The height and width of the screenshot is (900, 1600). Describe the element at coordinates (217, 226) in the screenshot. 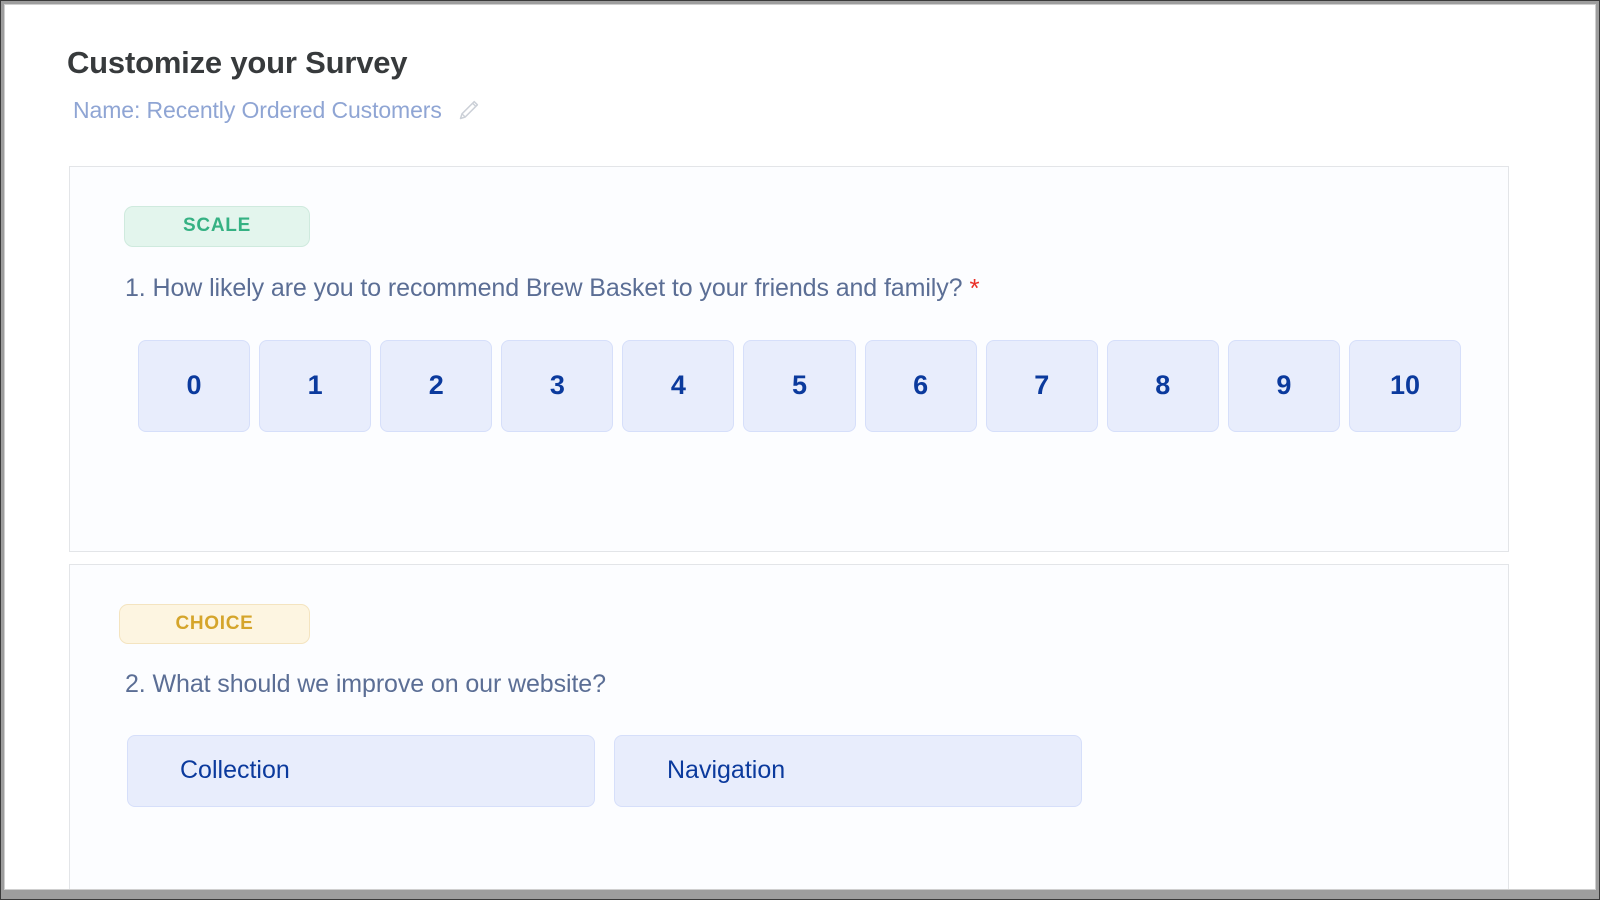

I see `question-type-badge-scale: SCALE` at that location.